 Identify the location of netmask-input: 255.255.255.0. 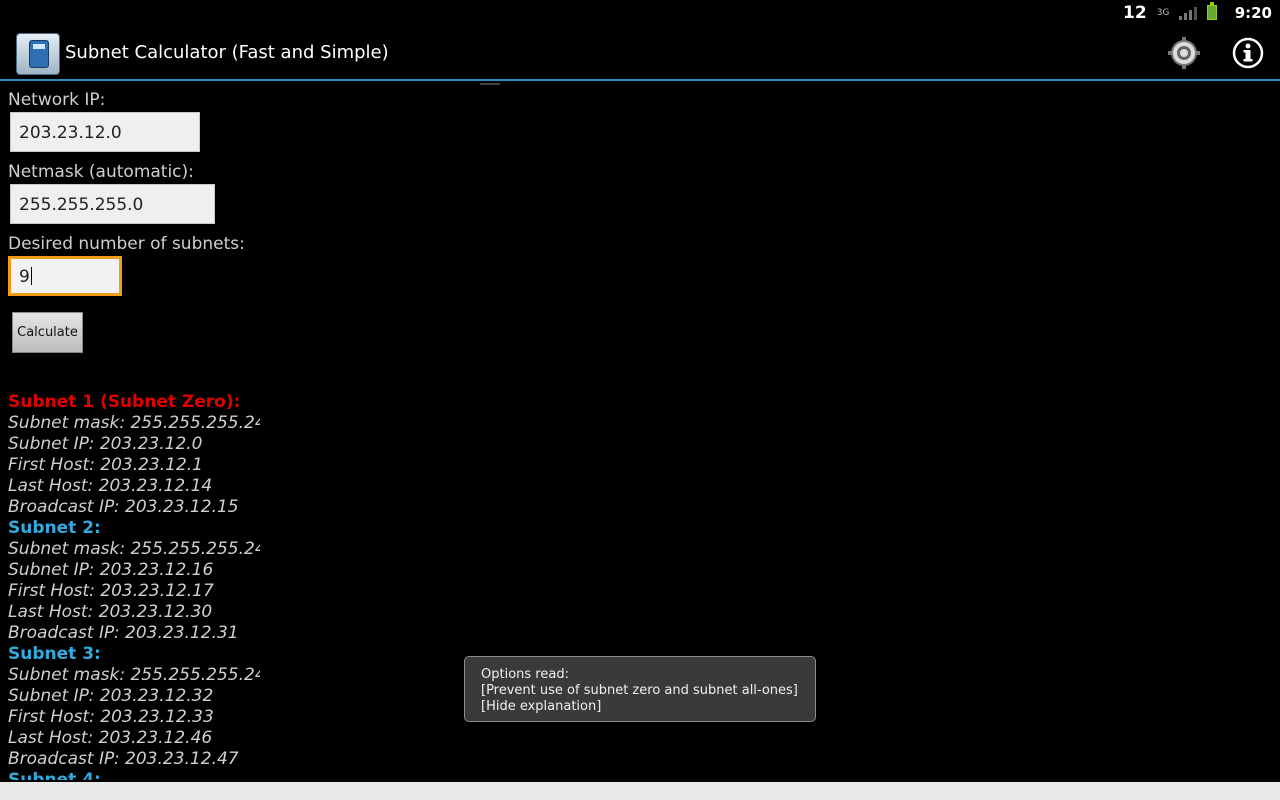
(112, 204).